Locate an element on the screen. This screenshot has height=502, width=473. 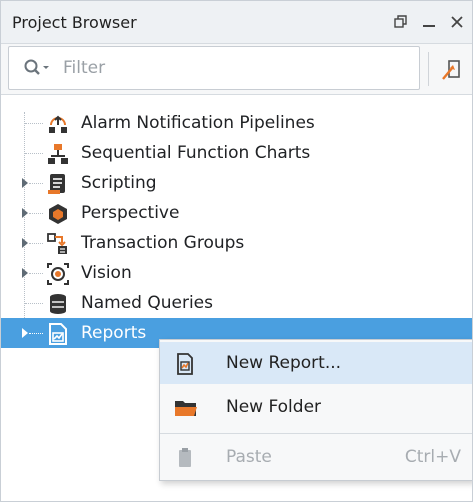
filter-row is located at coordinates (236, 69).